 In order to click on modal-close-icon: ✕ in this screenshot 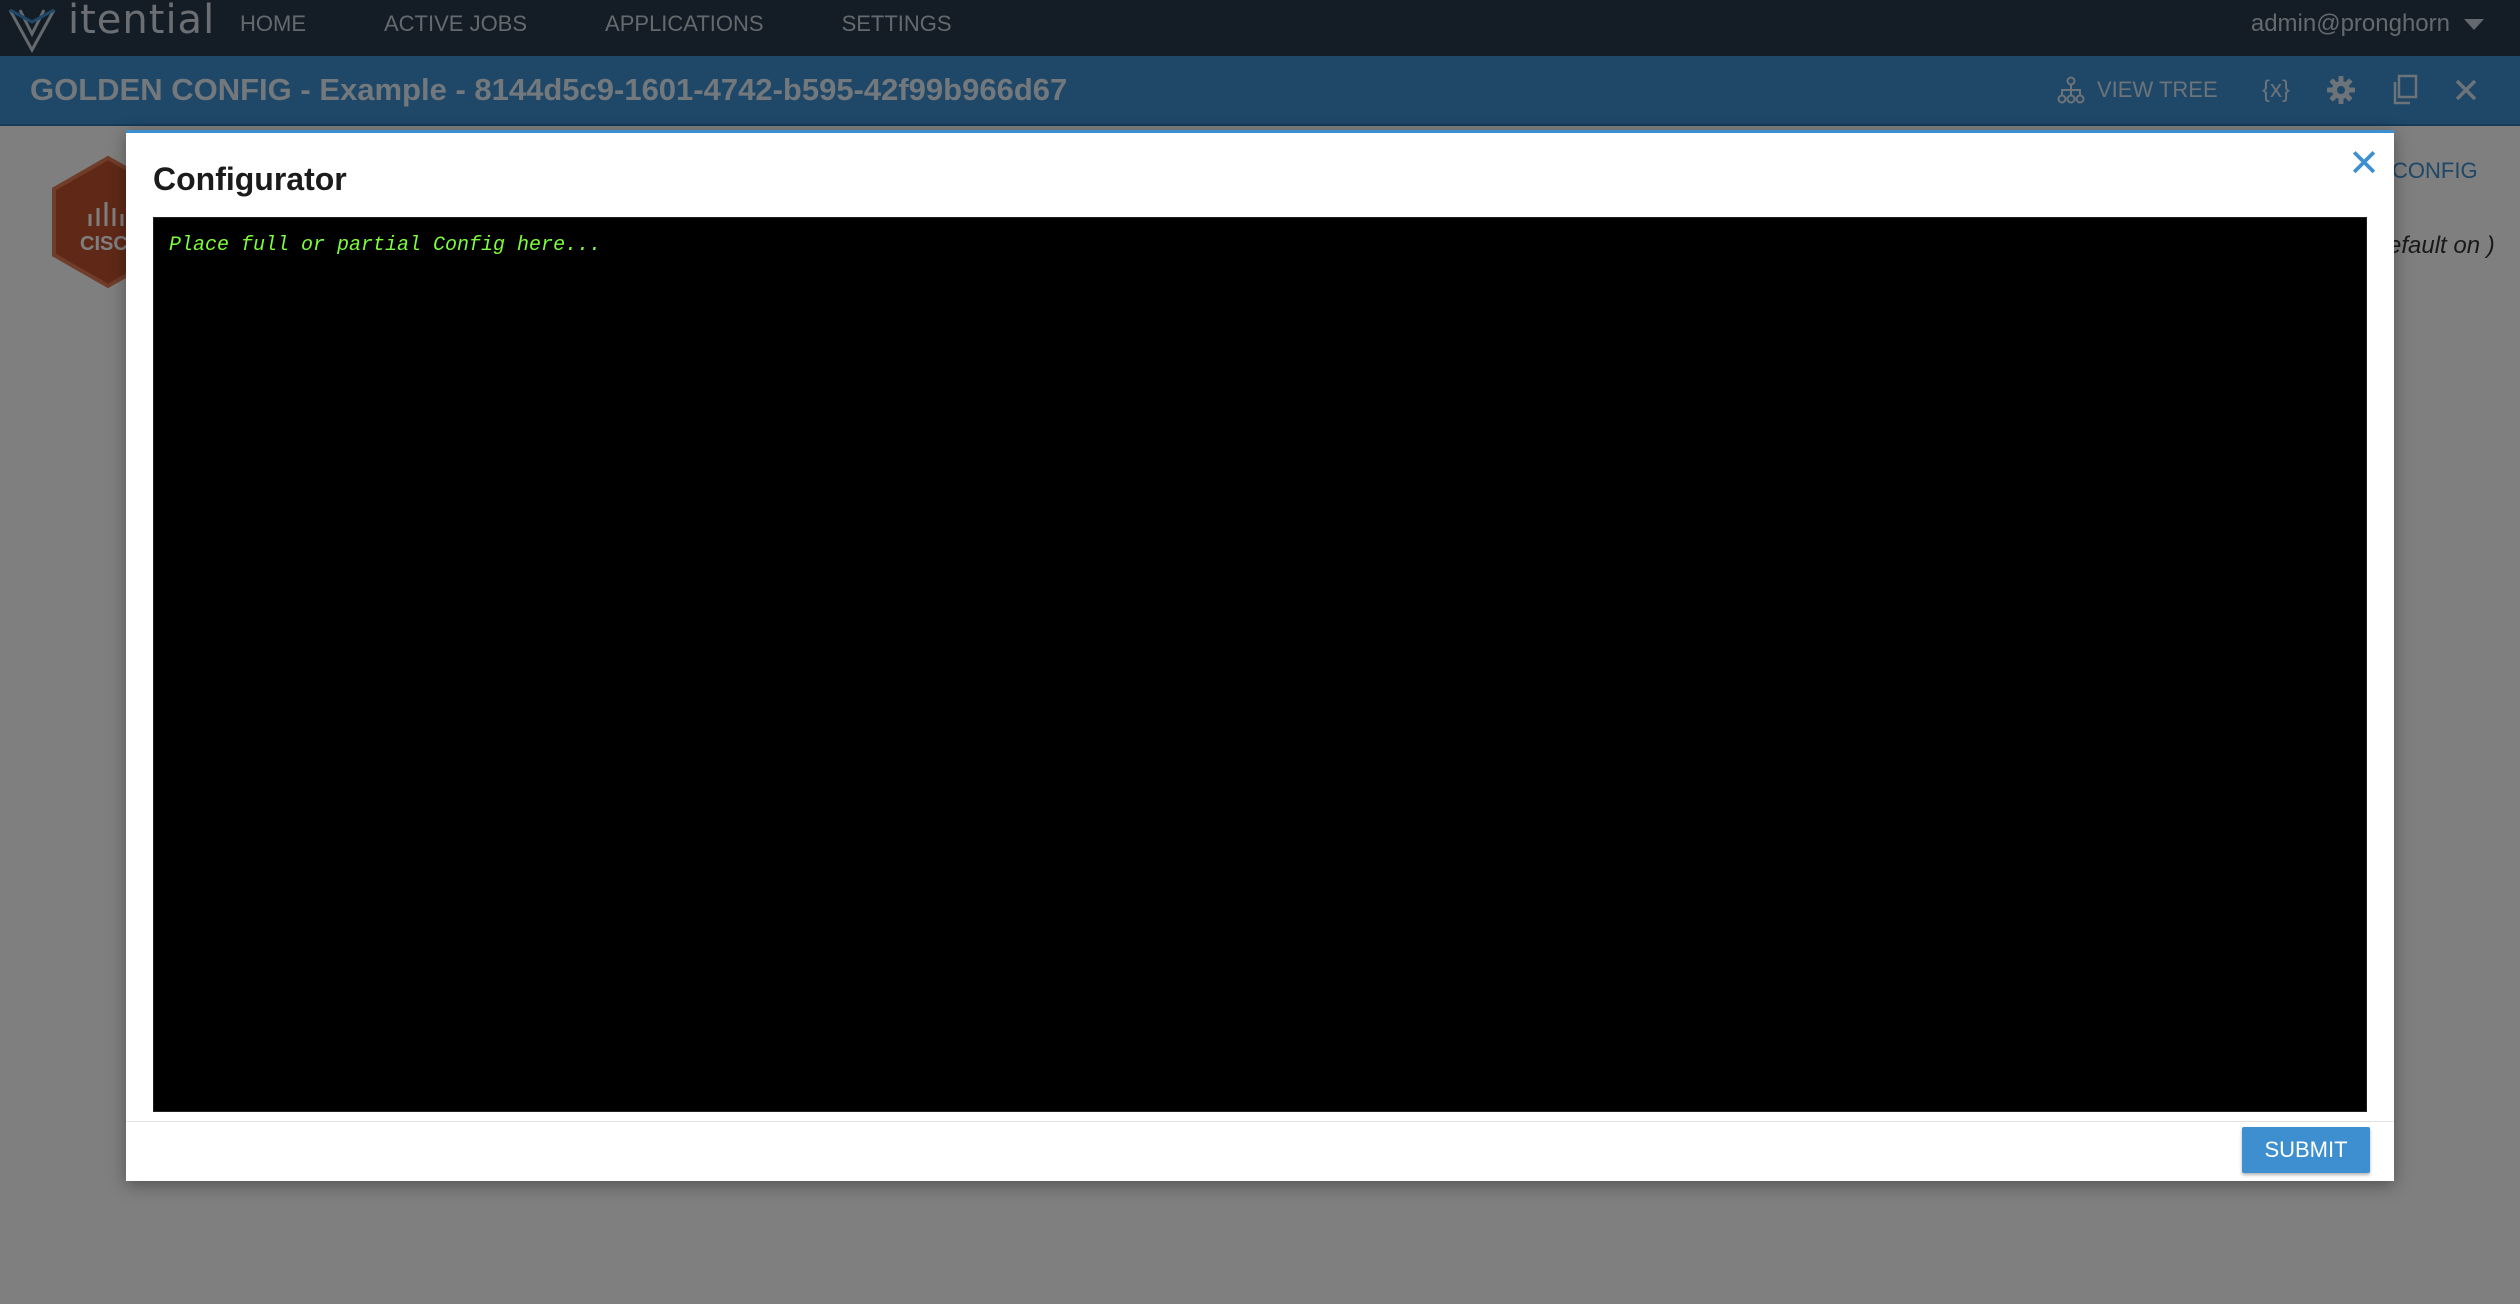, I will do `click(2364, 164)`.